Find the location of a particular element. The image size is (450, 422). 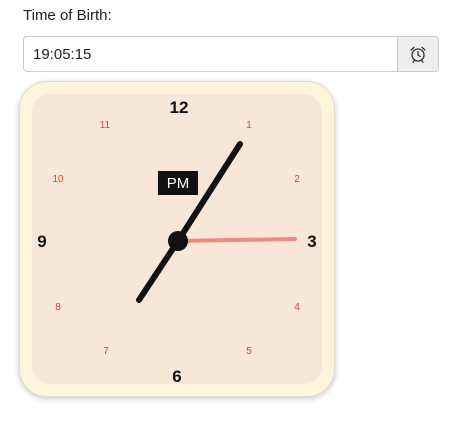

alarm-clock-icon is located at coordinates (418, 54).